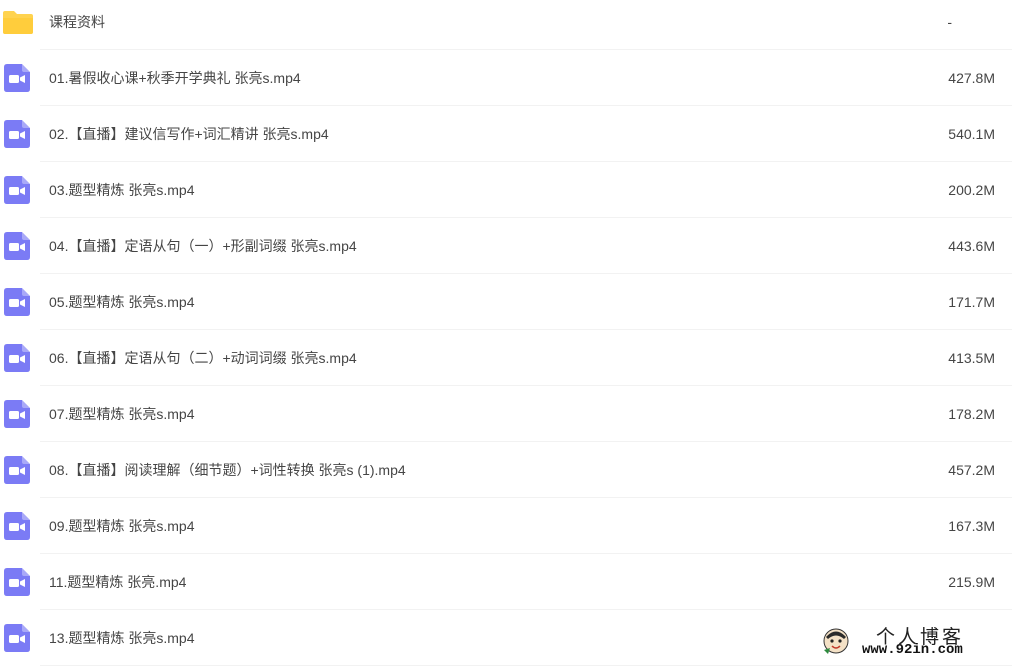 This screenshot has height=666, width=1012. Describe the element at coordinates (506, 414) in the screenshot. I see `file-row: 07.题型精炼 张亮s.mp4 178.2M` at that location.